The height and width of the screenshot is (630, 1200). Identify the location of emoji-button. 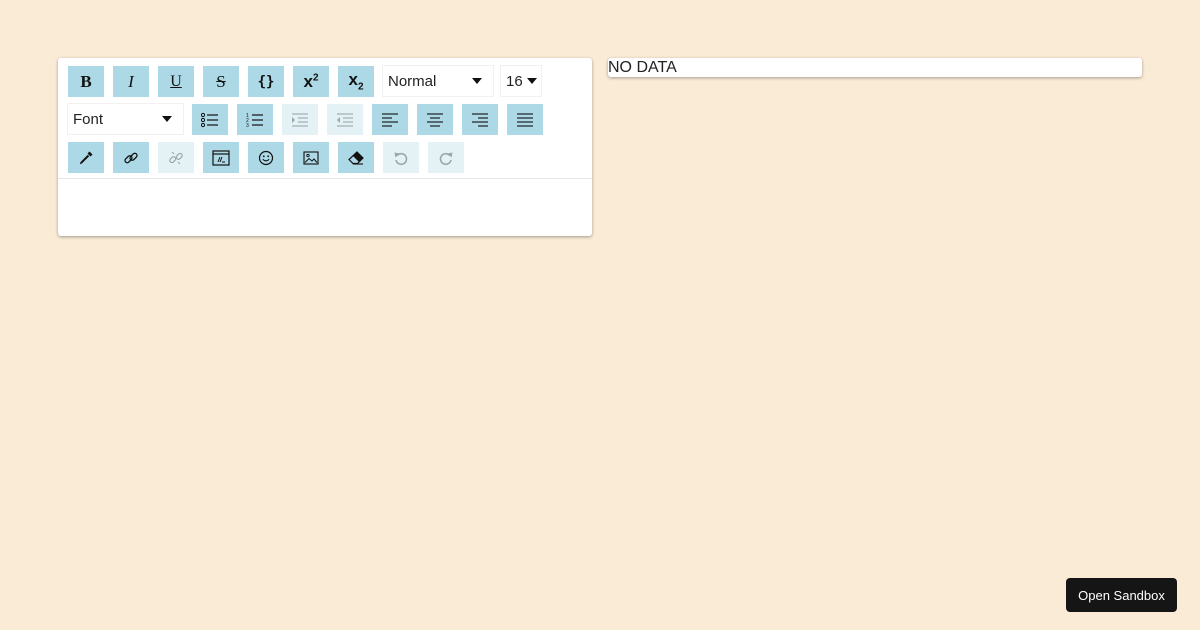
(266, 157).